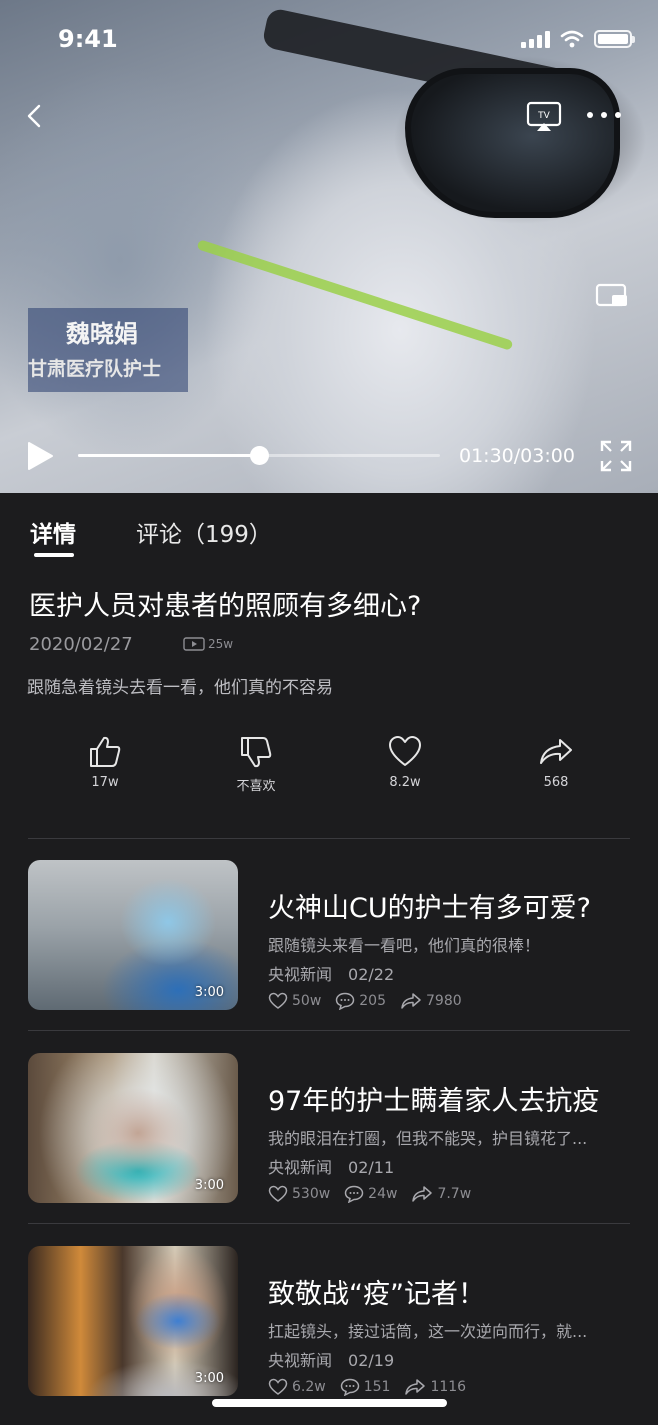 This screenshot has height=1425, width=658. What do you see at coordinates (221, 644) in the screenshot?
I see `view-count-value: 25w` at bounding box center [221, 644].